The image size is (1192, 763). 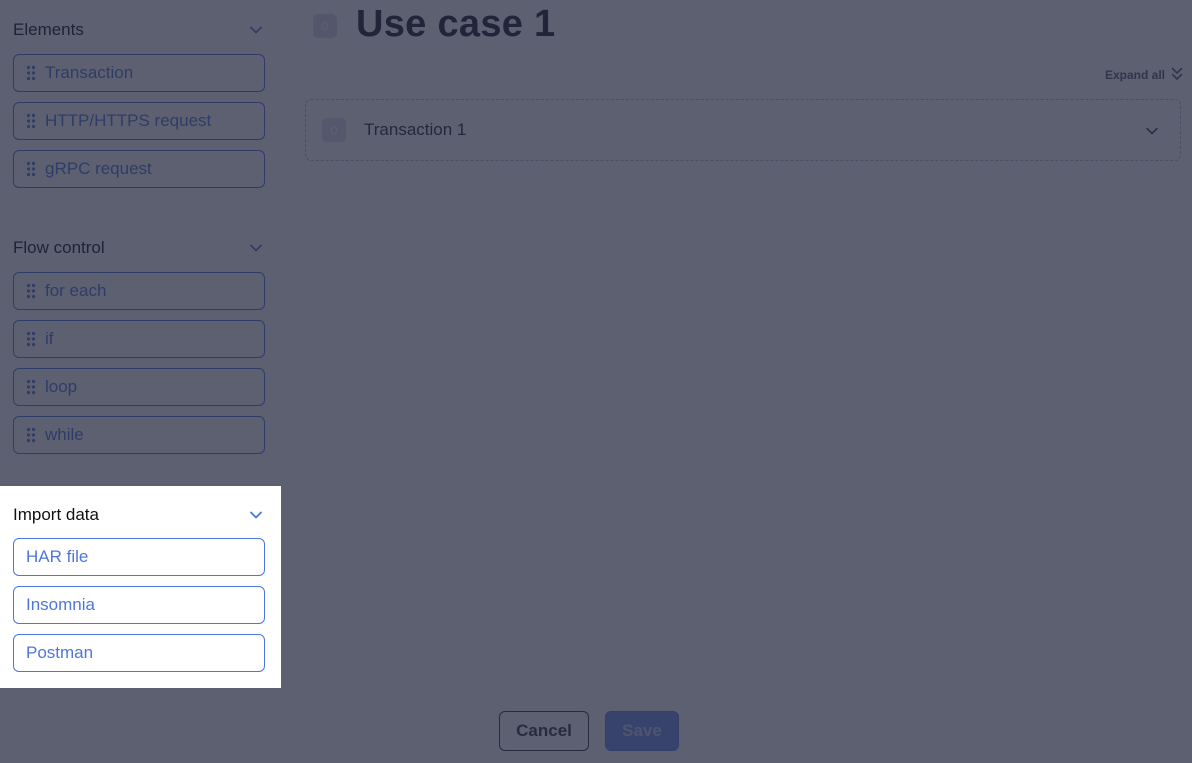 I want to click on import-item-label: Postman, so click(x=60, y=652).